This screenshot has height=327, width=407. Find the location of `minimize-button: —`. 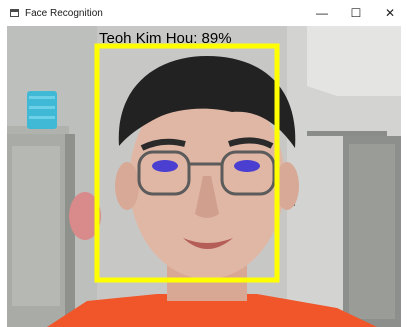

minimize-button: — is located at coordinates (322, 13).